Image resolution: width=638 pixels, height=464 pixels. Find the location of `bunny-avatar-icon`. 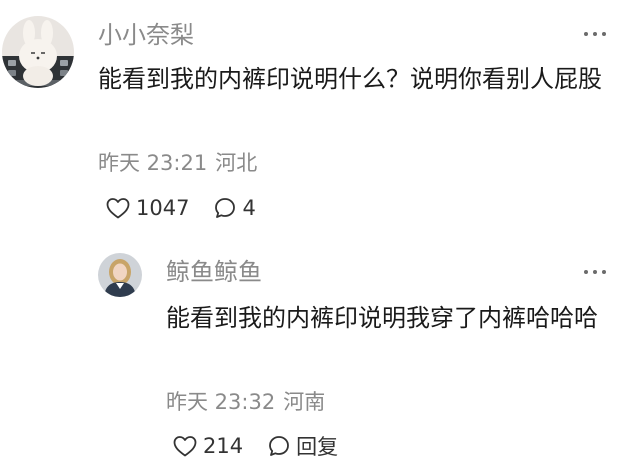

bunny-avatar-icon is located at coordinates (38, 52).